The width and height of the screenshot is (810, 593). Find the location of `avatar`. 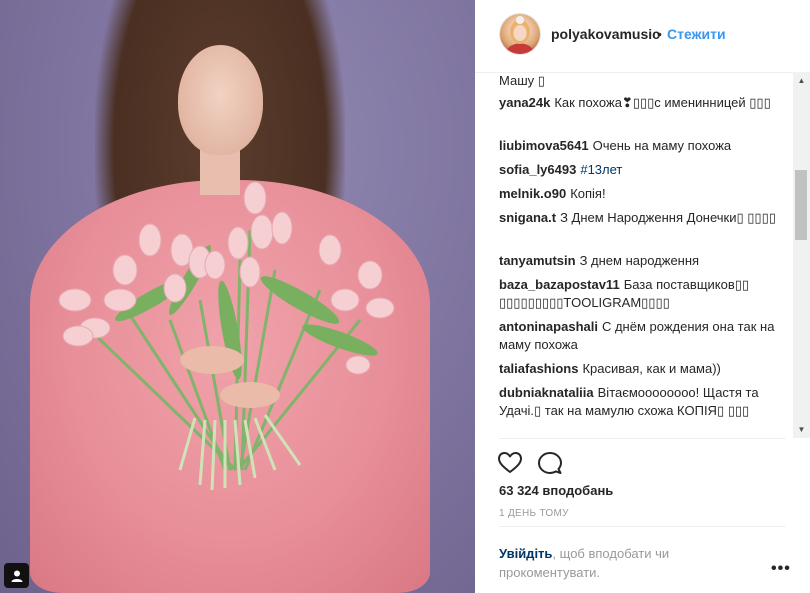

avatar is located at coordinates (520, 34).